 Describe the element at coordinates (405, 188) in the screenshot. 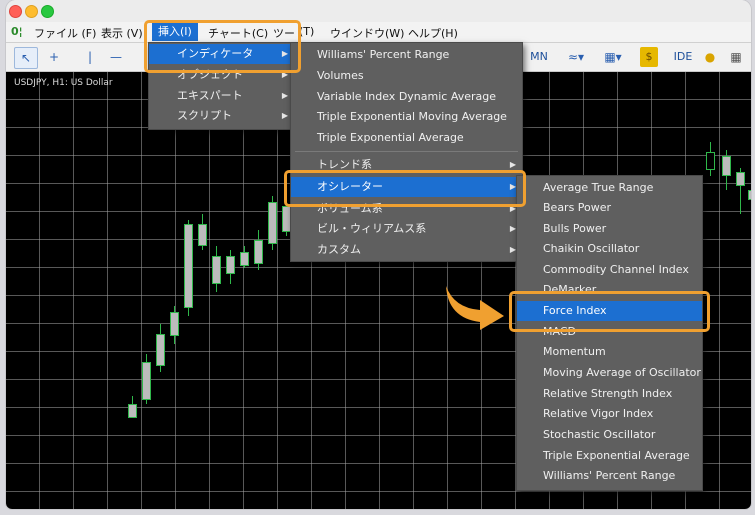

I see `highlight-oscillators` at that location.